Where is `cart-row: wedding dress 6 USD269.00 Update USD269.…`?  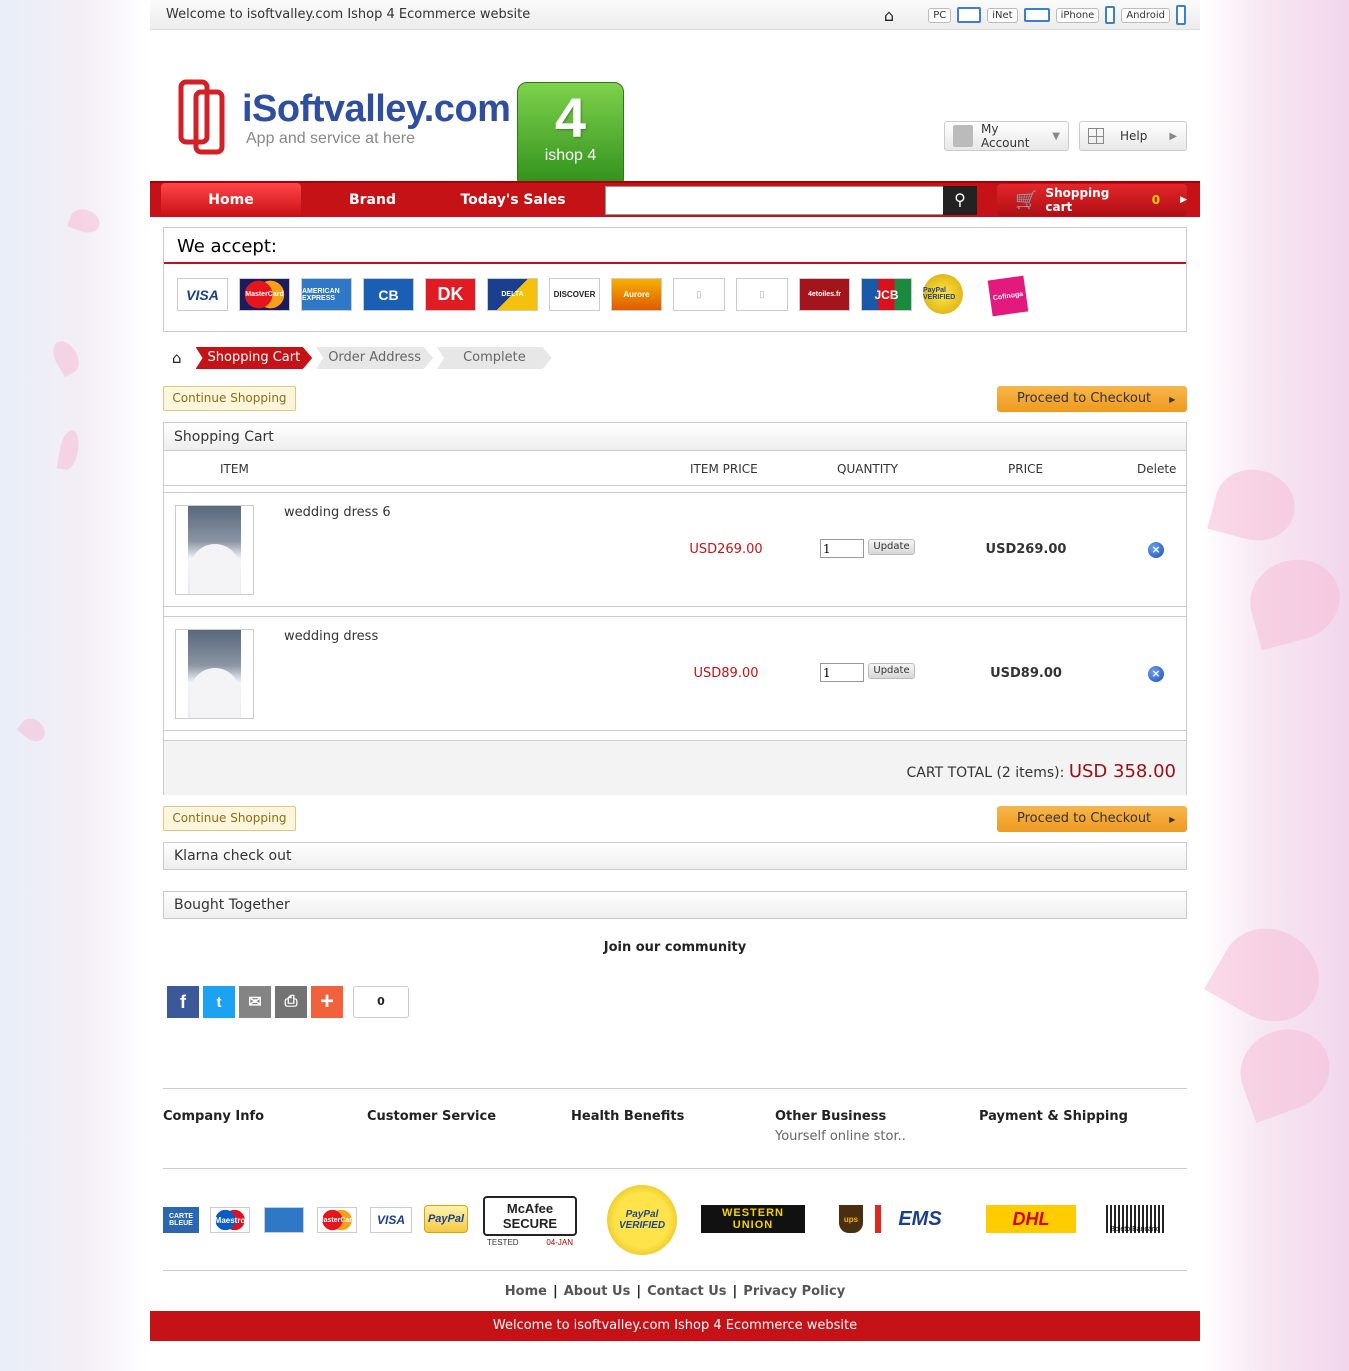
cart-row: wedding dress 6 USD269.00 Update USD269.… is located at coordinates (675, 549).